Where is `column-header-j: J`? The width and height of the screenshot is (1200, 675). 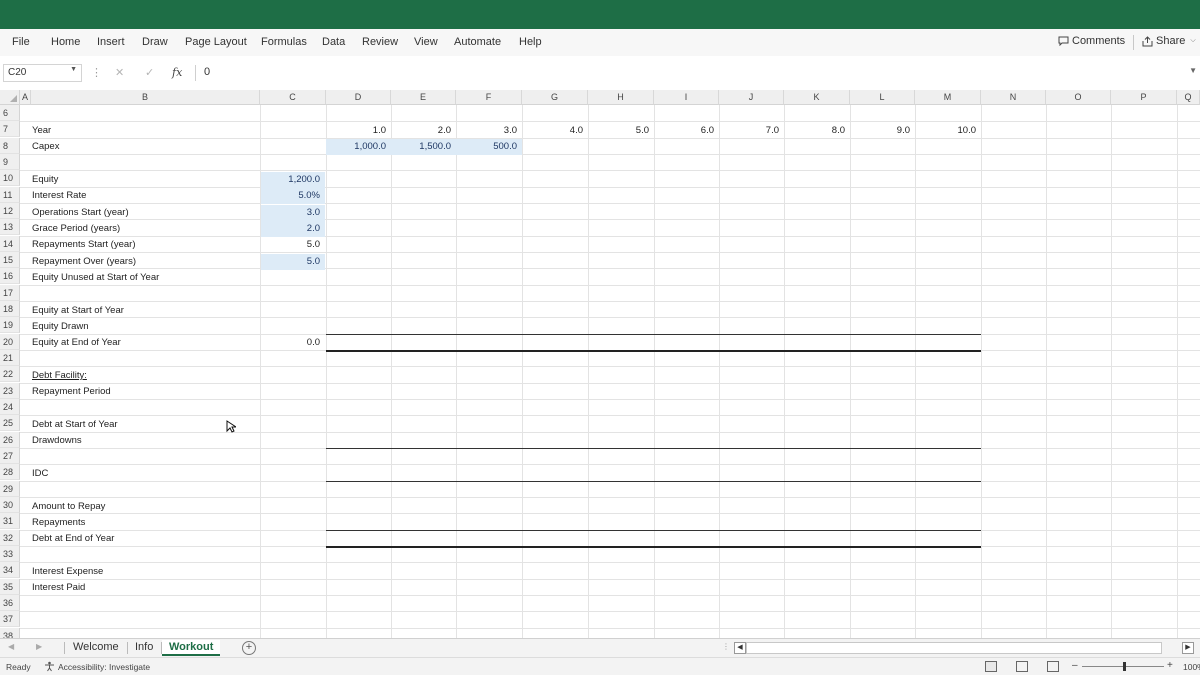
column-header-j: J is located at coordinates (751, 97).